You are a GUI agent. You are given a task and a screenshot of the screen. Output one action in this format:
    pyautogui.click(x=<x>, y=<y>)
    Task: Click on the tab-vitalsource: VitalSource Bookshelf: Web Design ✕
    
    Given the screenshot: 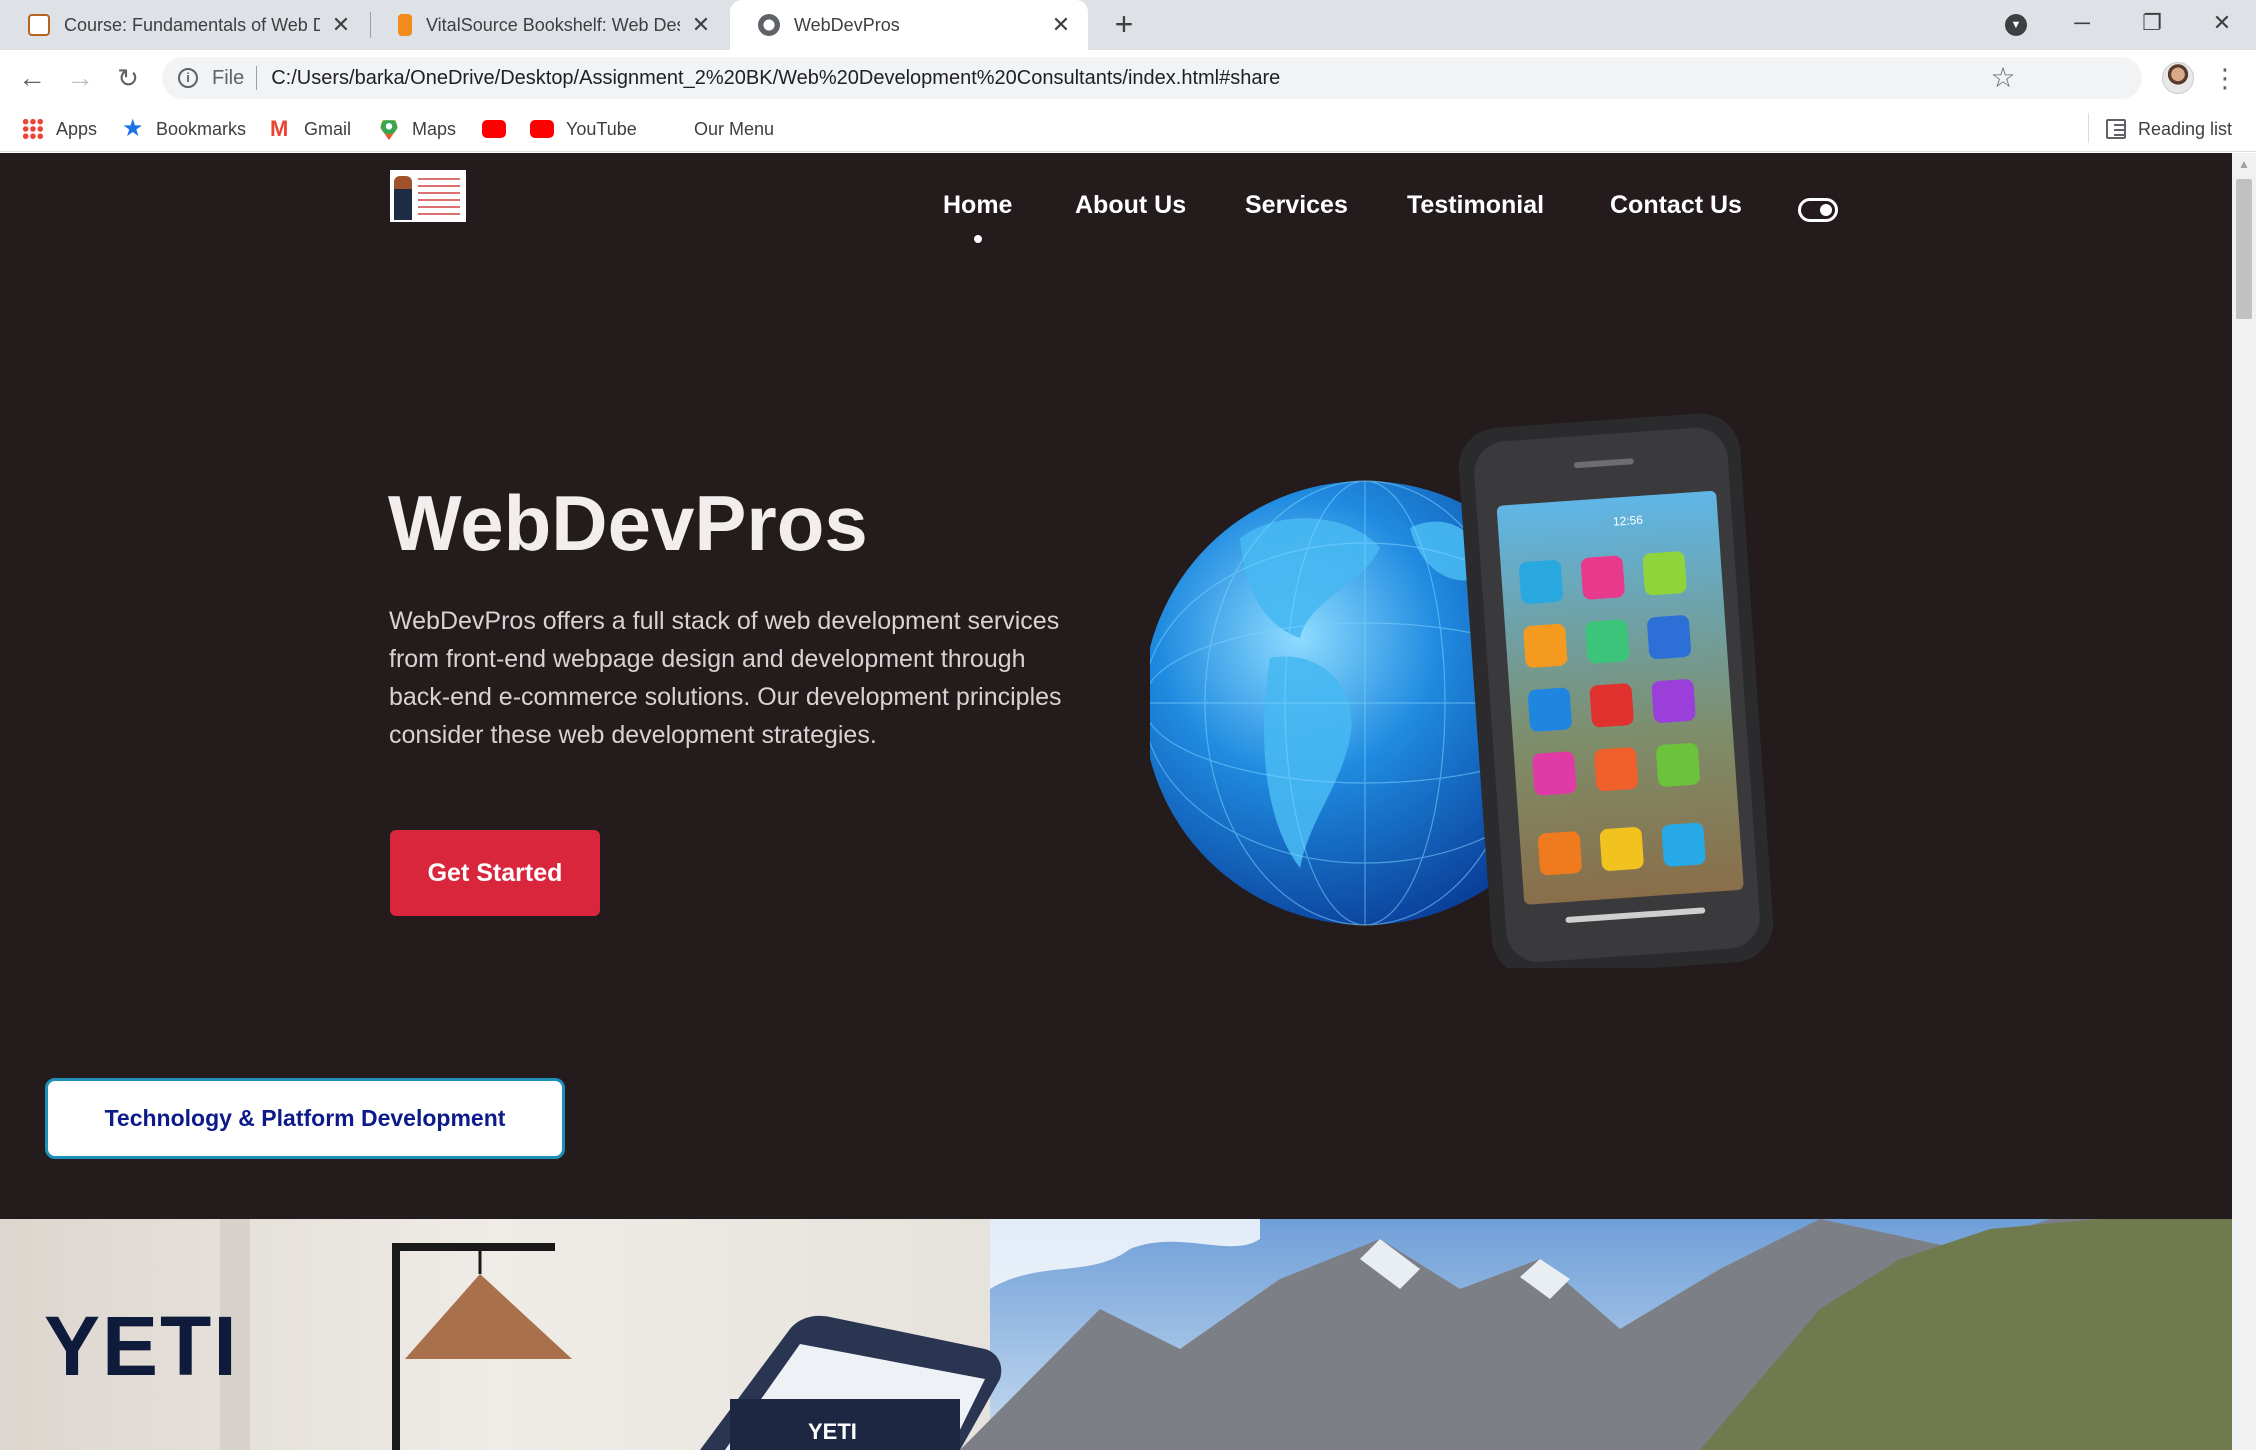 What is the action you would take?
    pyautogui.click(x=549, y=25)
    